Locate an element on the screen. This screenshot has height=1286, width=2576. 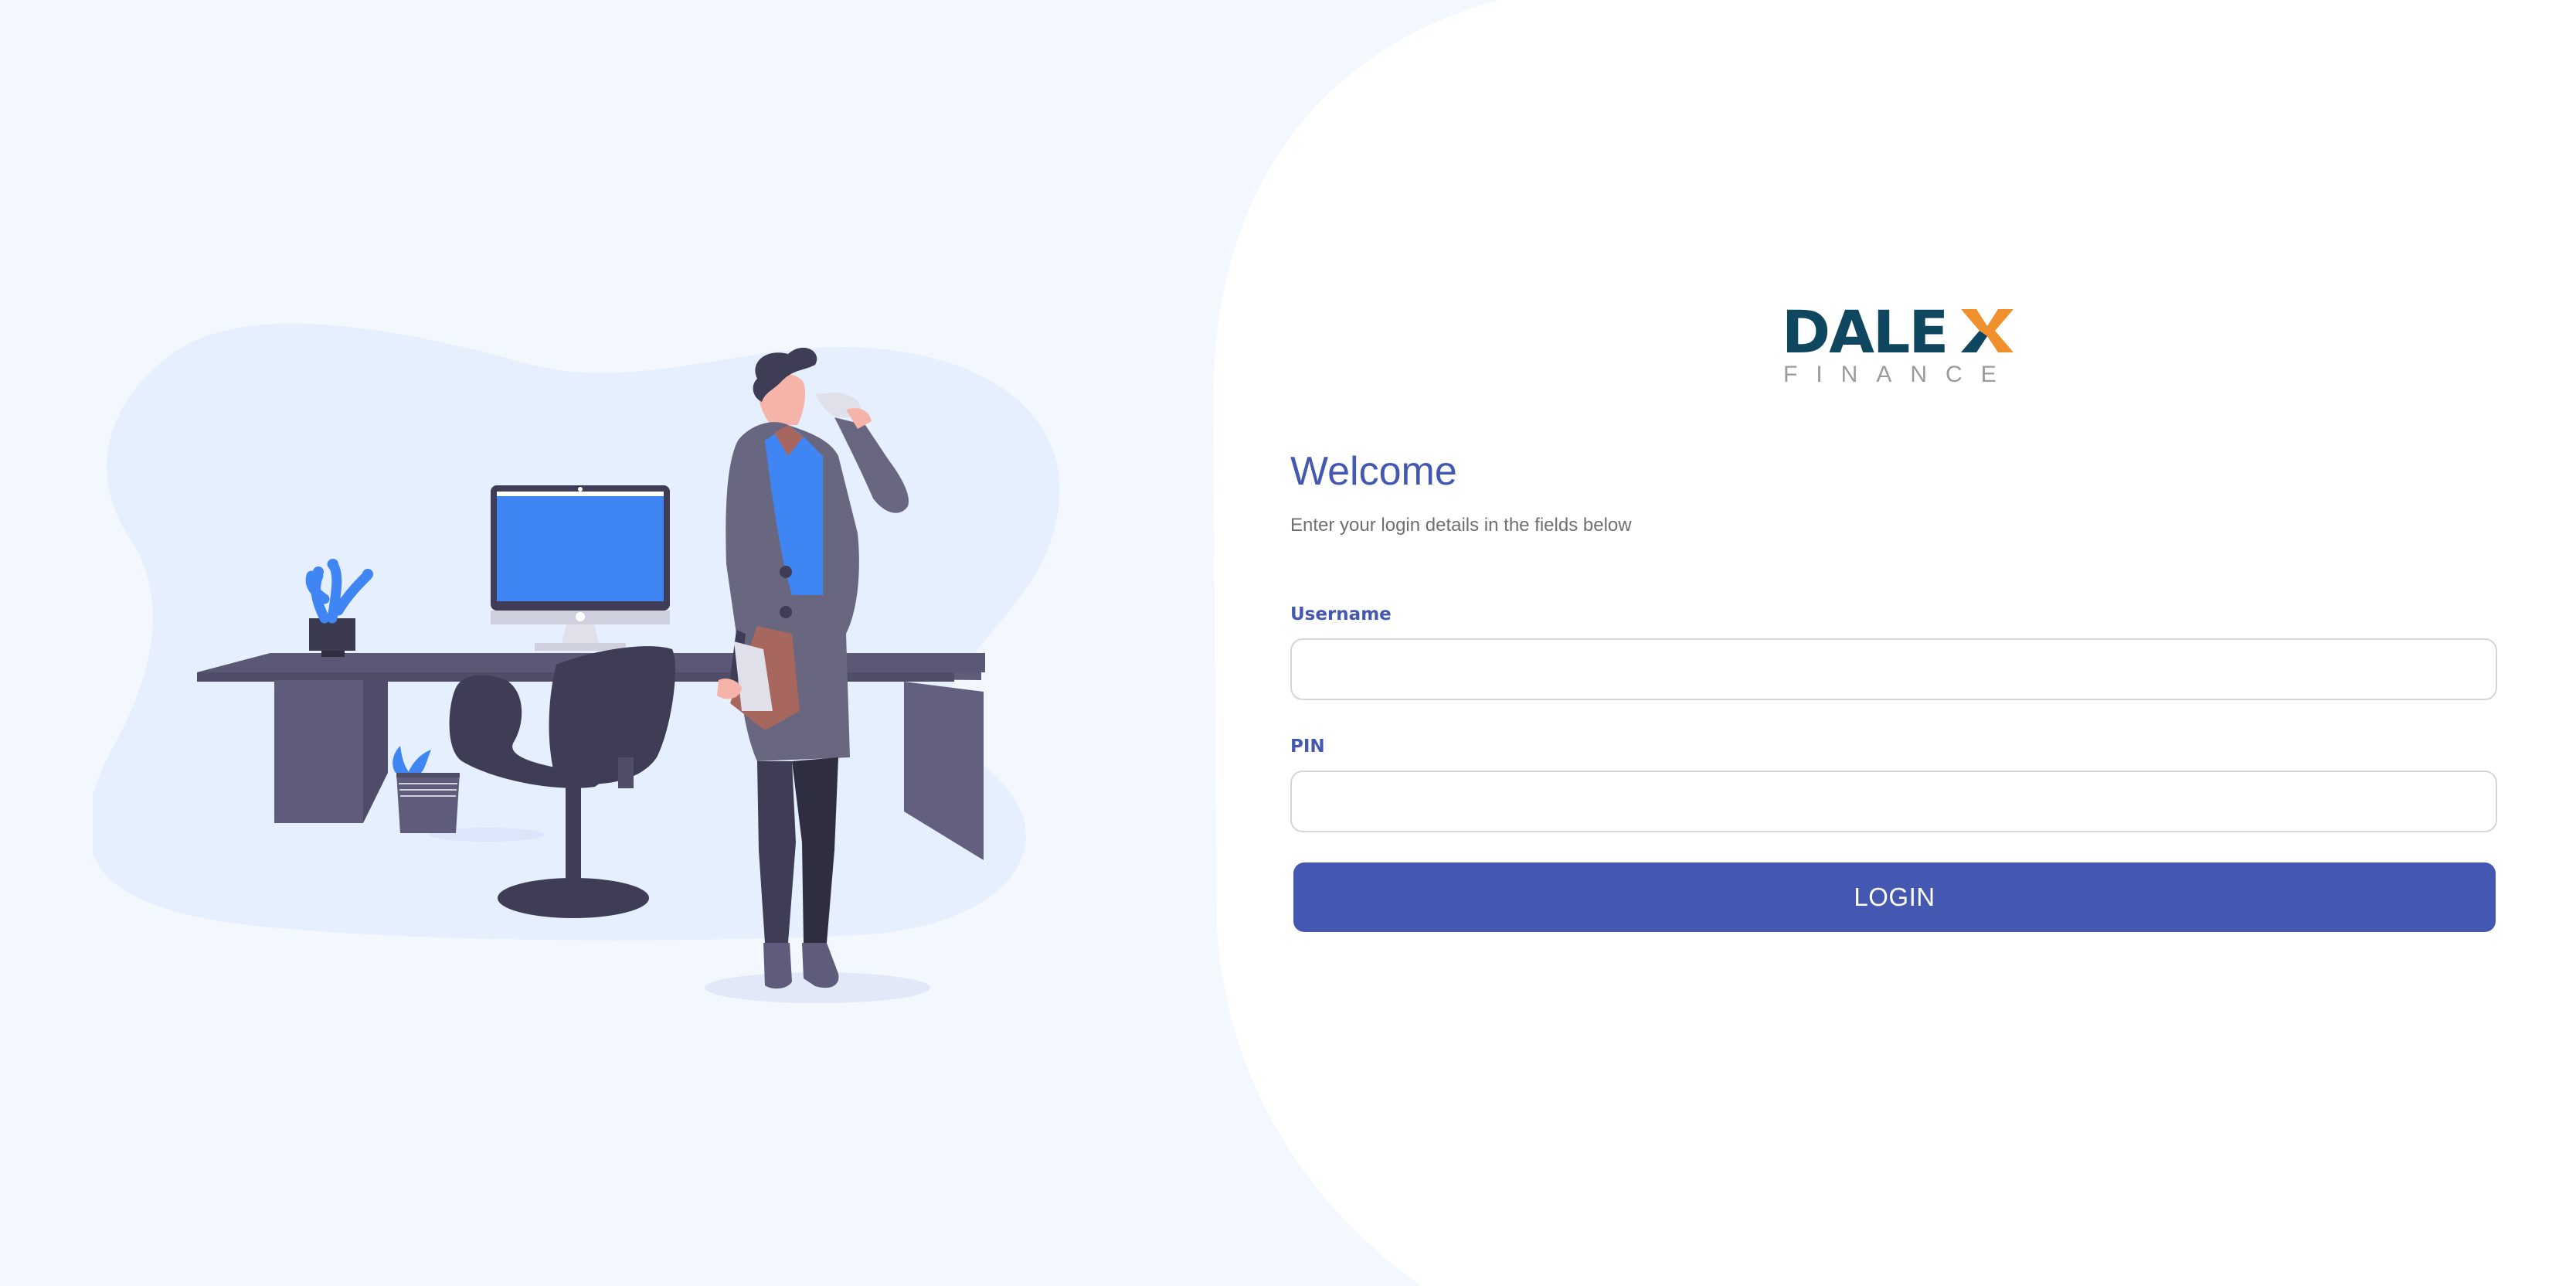
username-input is located at coordinates (1893, 669).